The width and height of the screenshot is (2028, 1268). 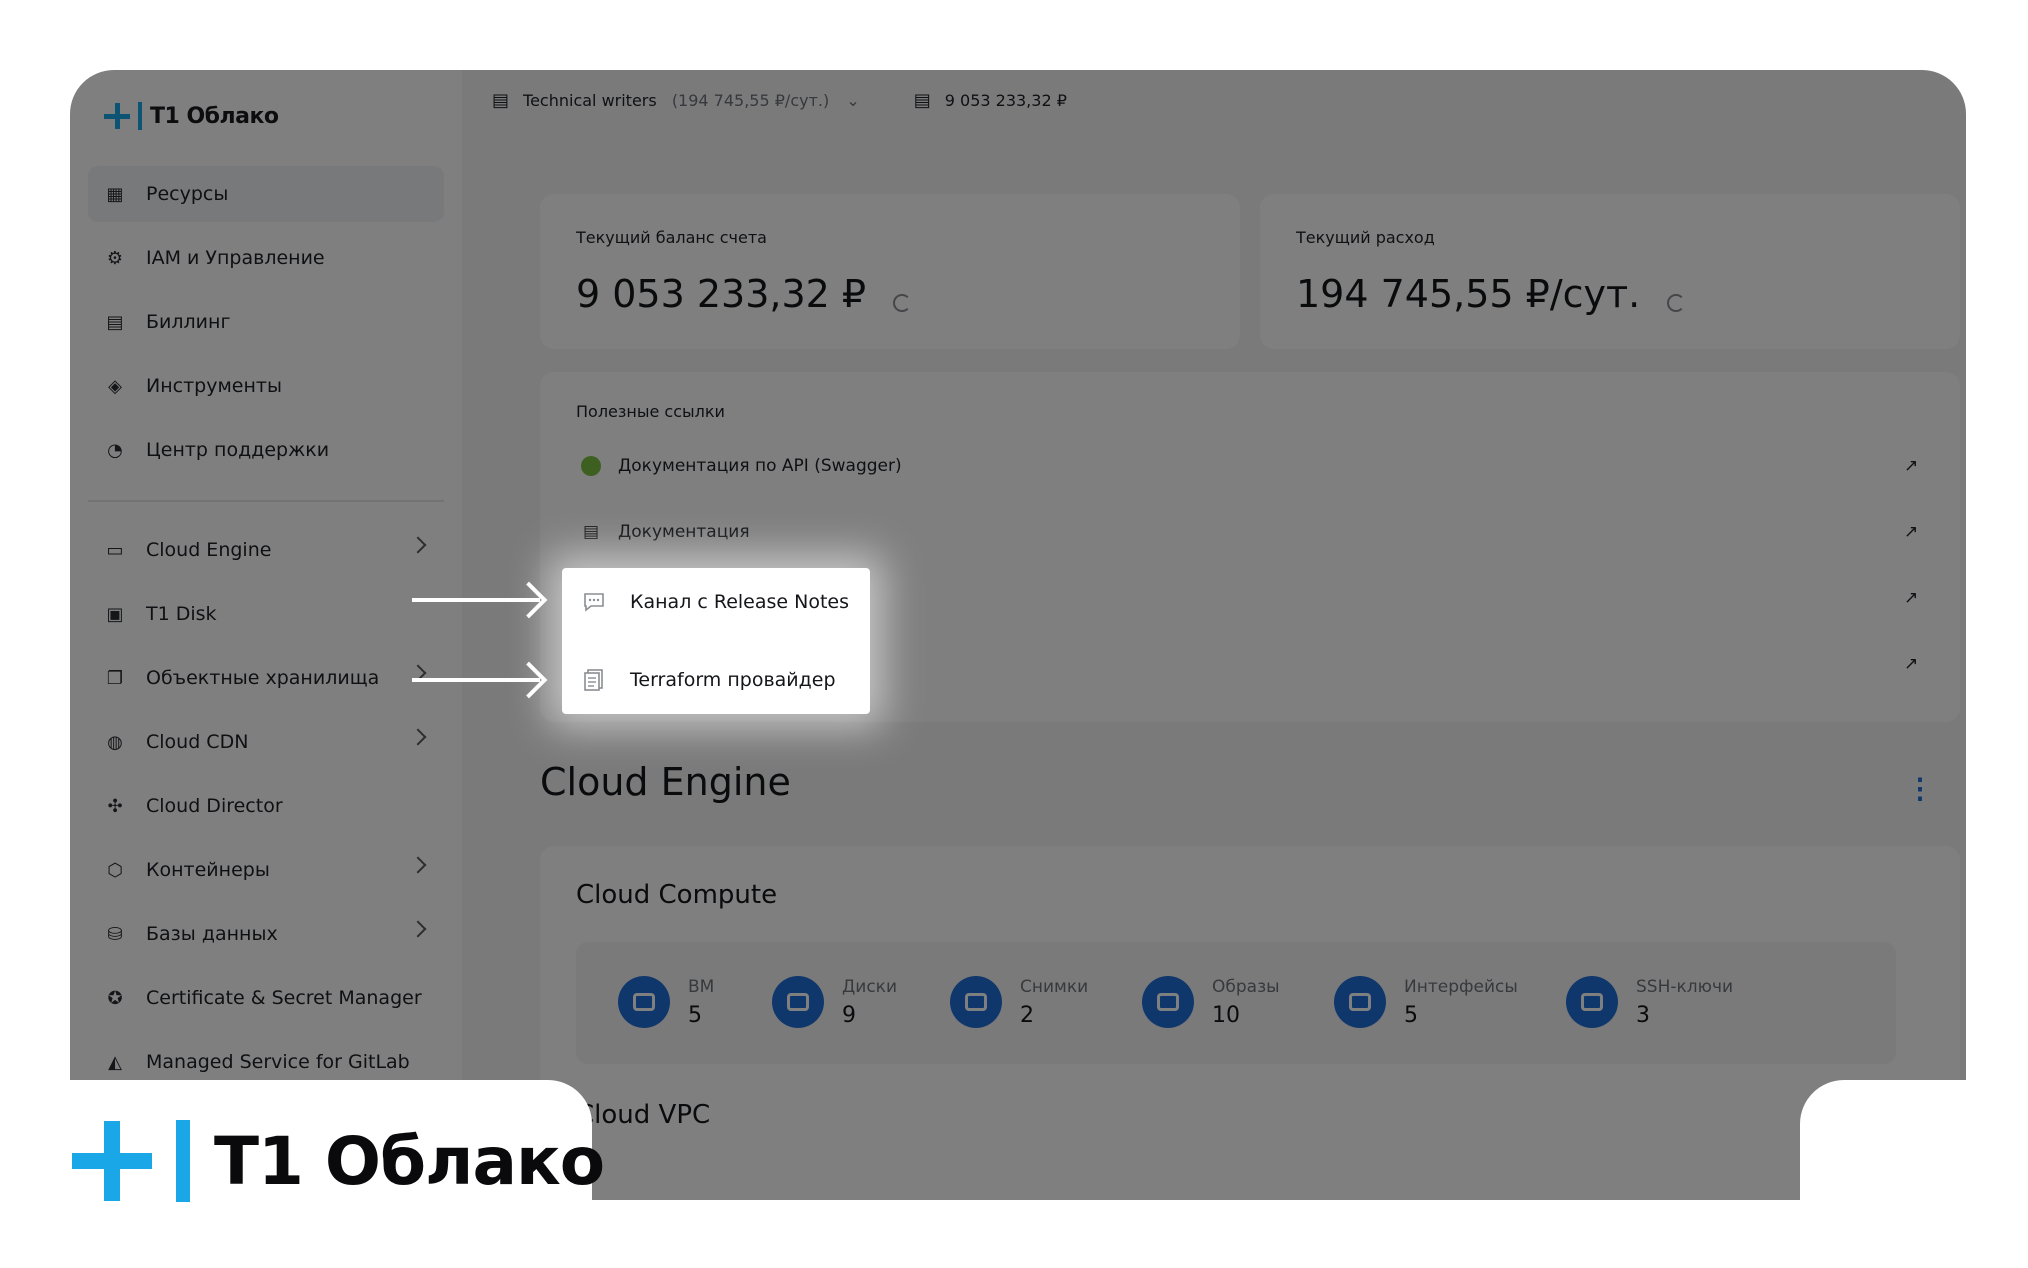 I want to click on brand-logo: T1 Облако, so click(x=338, y=1161).